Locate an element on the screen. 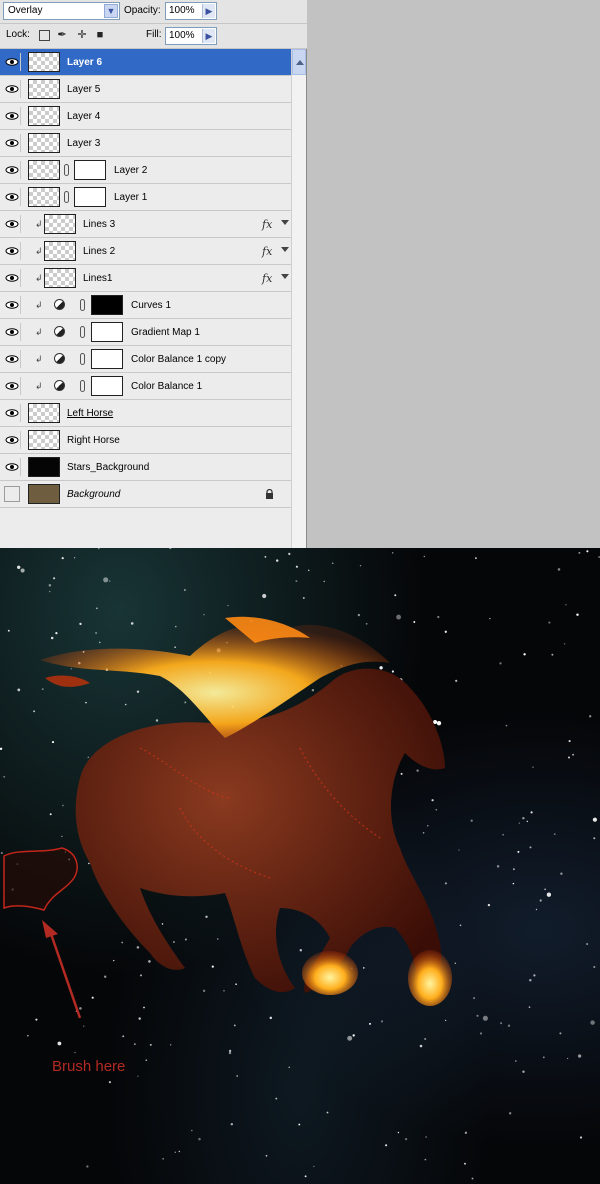  blend-mode-select: Overlay ▼ is located at coordinates (61, 11).